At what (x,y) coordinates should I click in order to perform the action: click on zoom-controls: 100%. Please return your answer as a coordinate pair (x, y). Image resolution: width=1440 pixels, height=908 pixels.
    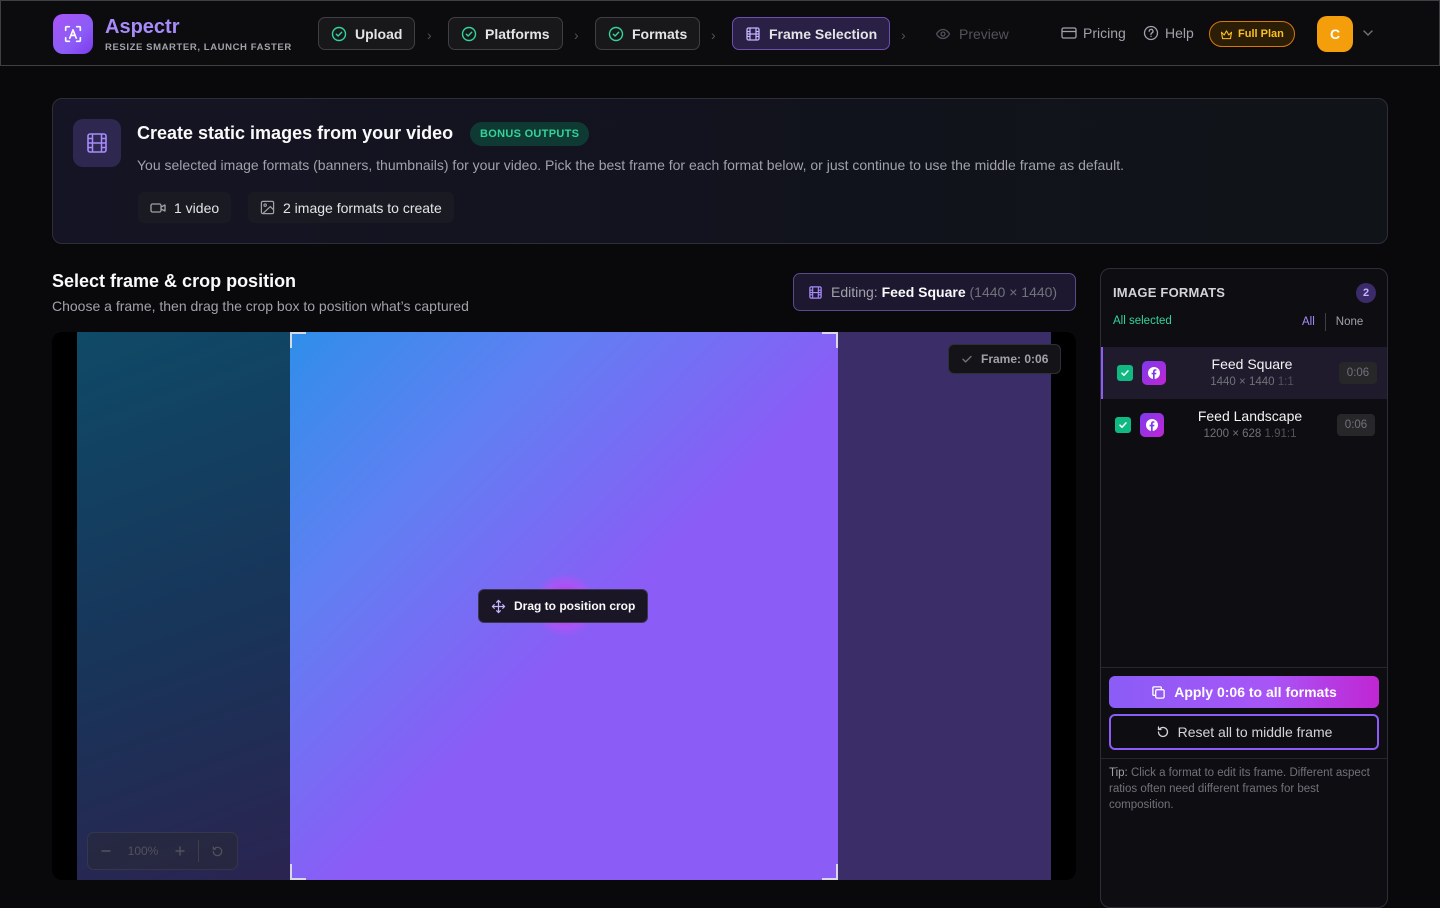
    Looking at the image, I should click on (162, 851).